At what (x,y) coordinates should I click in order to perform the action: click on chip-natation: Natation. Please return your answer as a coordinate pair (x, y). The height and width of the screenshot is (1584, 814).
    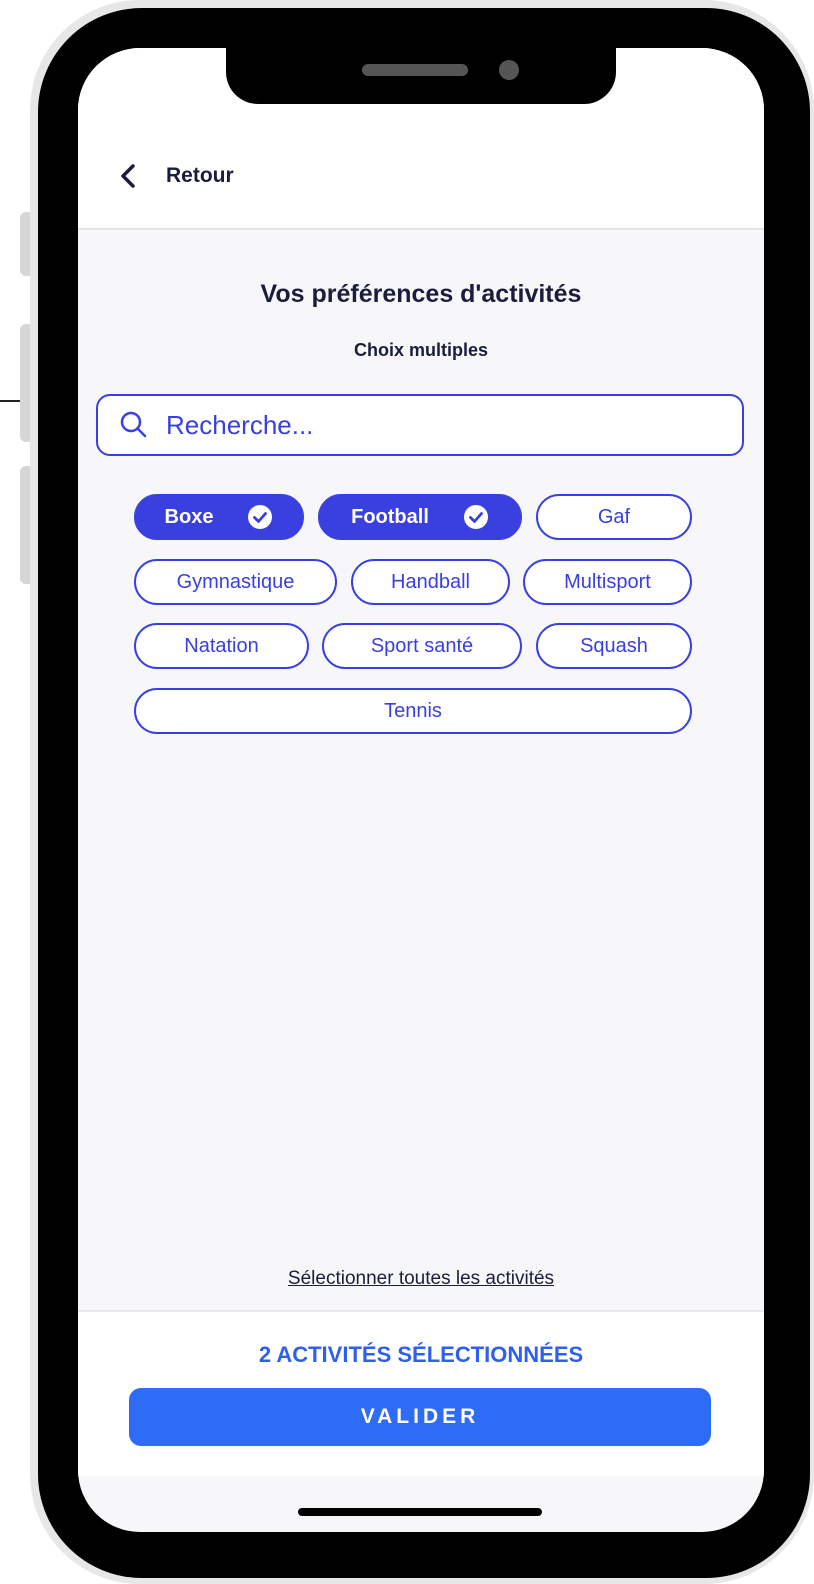
    Looking at the image, I should click on (221, 646).